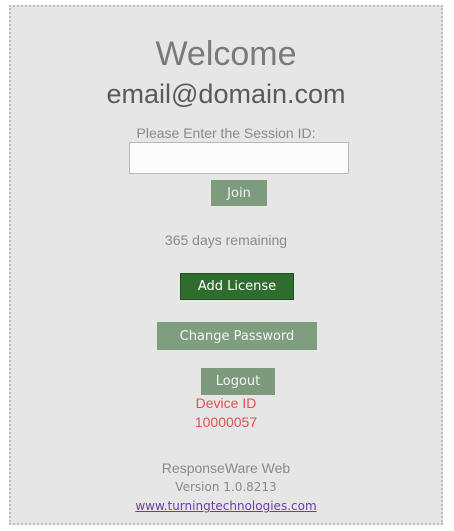  Describe the element at coordinates (226, 94) in the screenshot. I see `user-email: email@domain.com` at that location.